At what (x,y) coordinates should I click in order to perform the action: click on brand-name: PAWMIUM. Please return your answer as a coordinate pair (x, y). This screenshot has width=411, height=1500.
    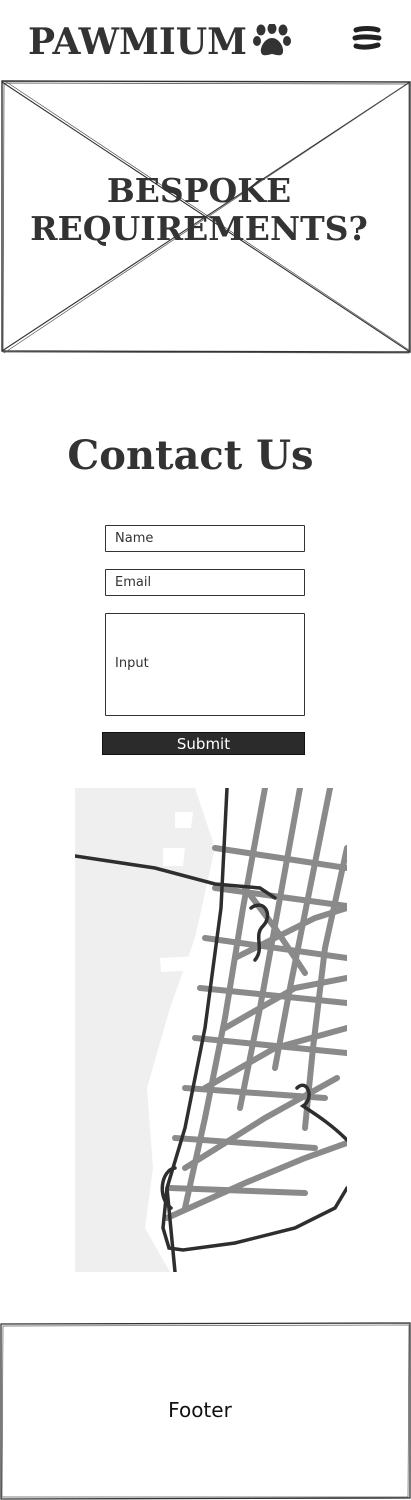
    Looking at the image, I should click on (137, 42).